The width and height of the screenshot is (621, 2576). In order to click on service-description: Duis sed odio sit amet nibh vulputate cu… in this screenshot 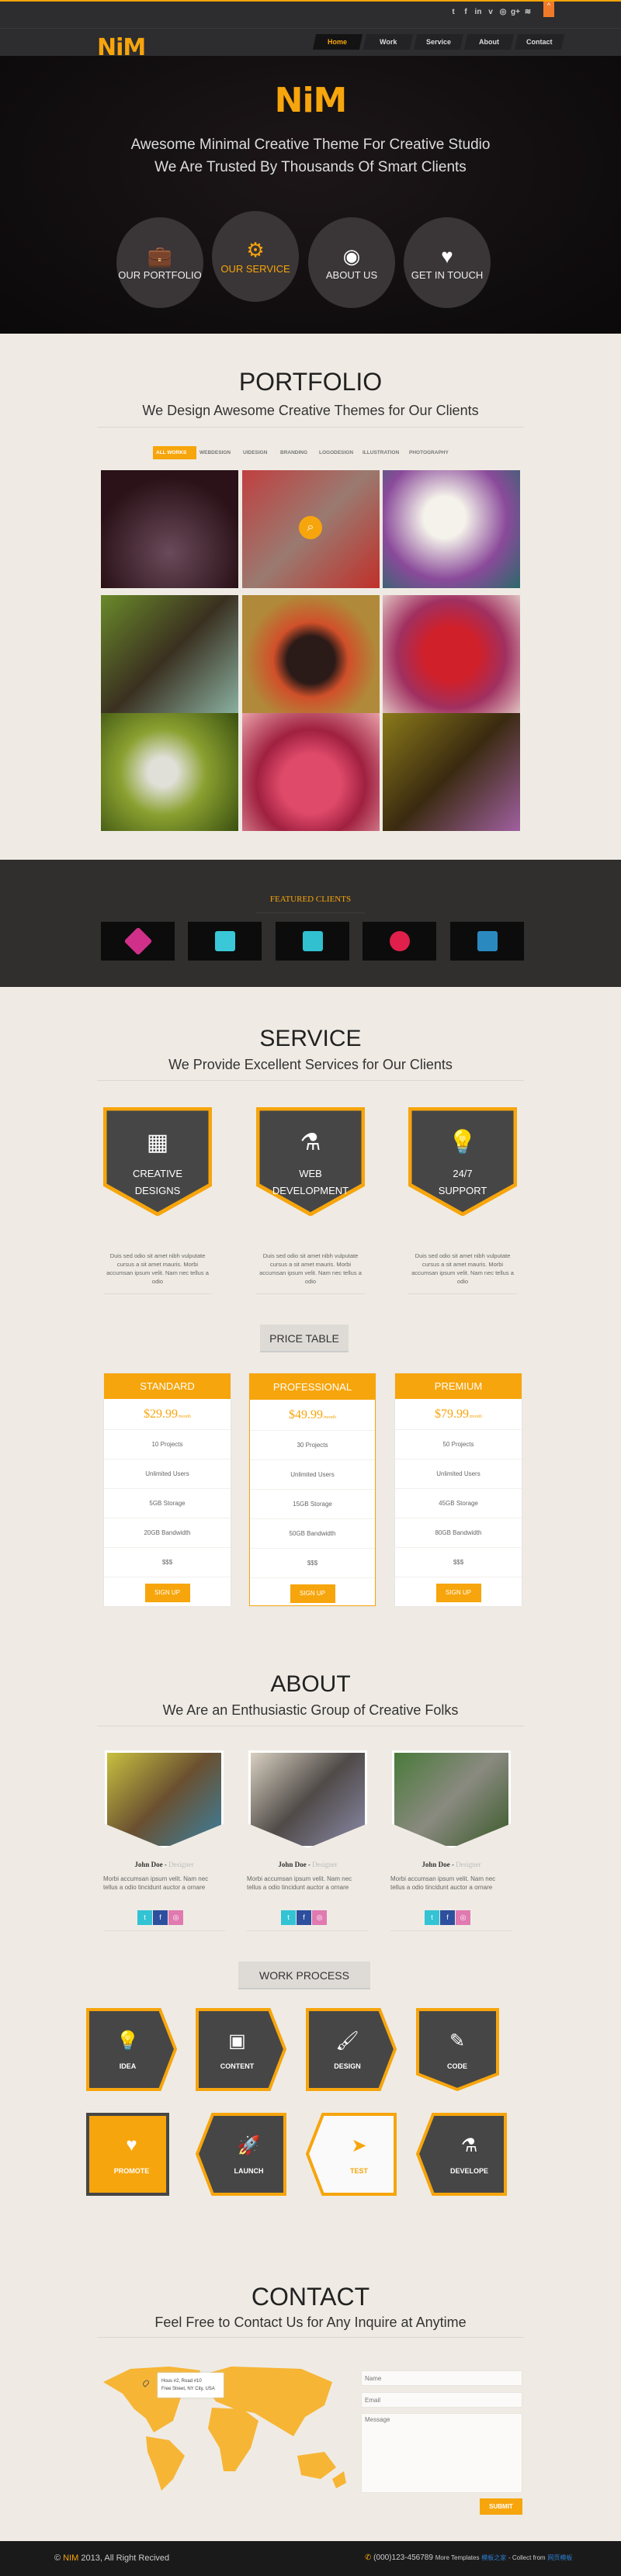, I will do `click(310, 1268)`.